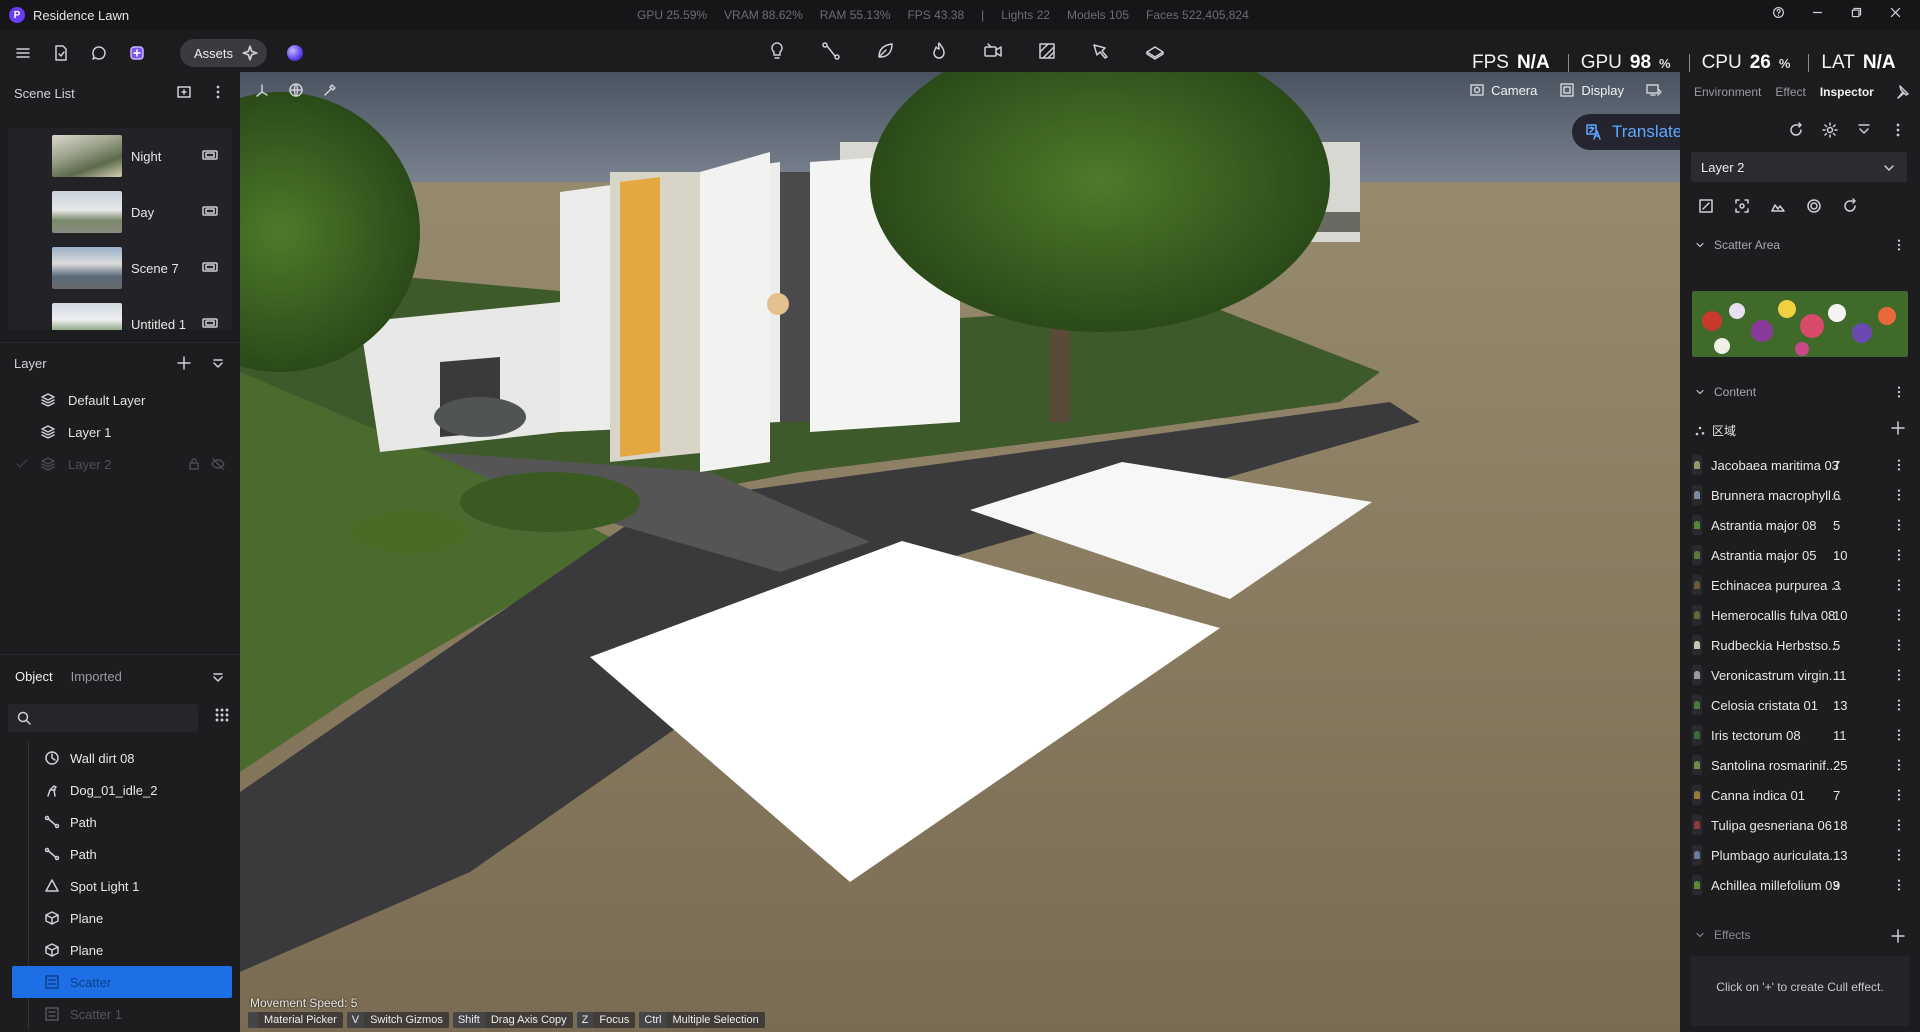 The image size is (1920, 1032). Describe the element at coordinates (1800, 465) in the screenshot. I see `plant-row: Jacobaea maritima 03 7` at that location.